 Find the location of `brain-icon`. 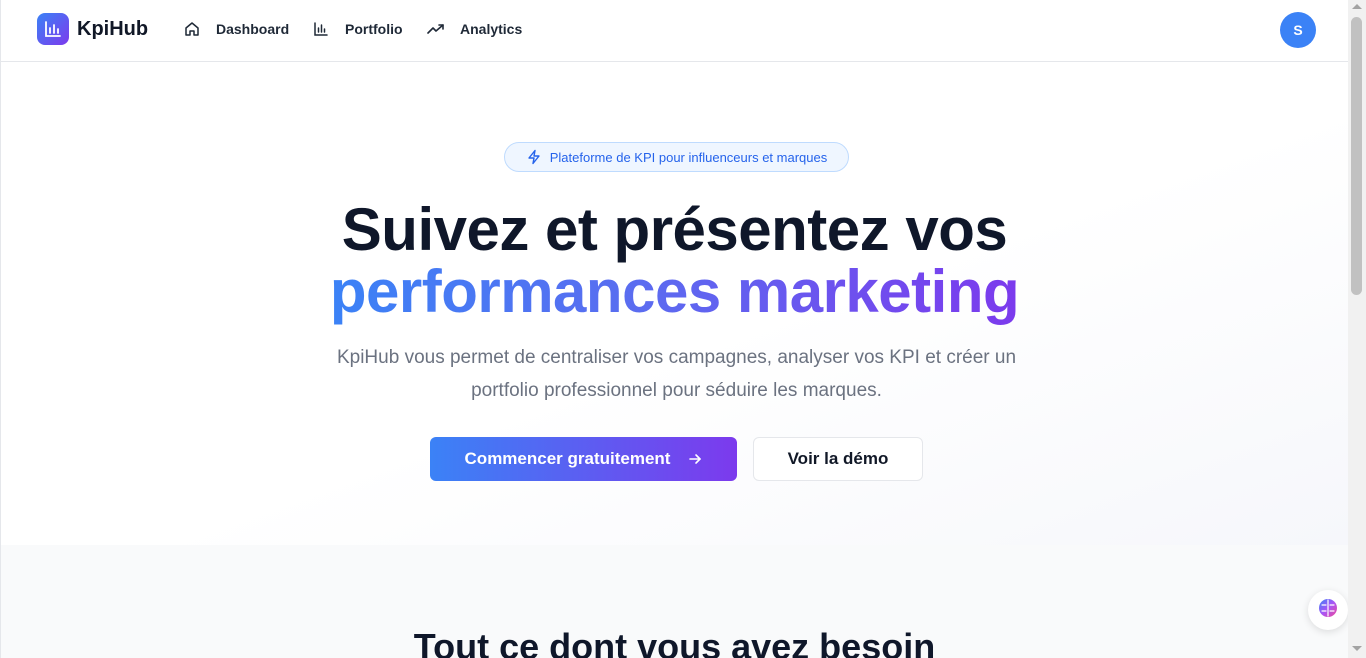

brain-icon is located at coordinates (1328, 610).